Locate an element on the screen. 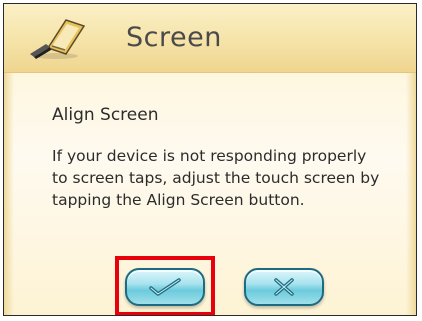  section-heading: Align Screen is located at coordinates (105, 115).